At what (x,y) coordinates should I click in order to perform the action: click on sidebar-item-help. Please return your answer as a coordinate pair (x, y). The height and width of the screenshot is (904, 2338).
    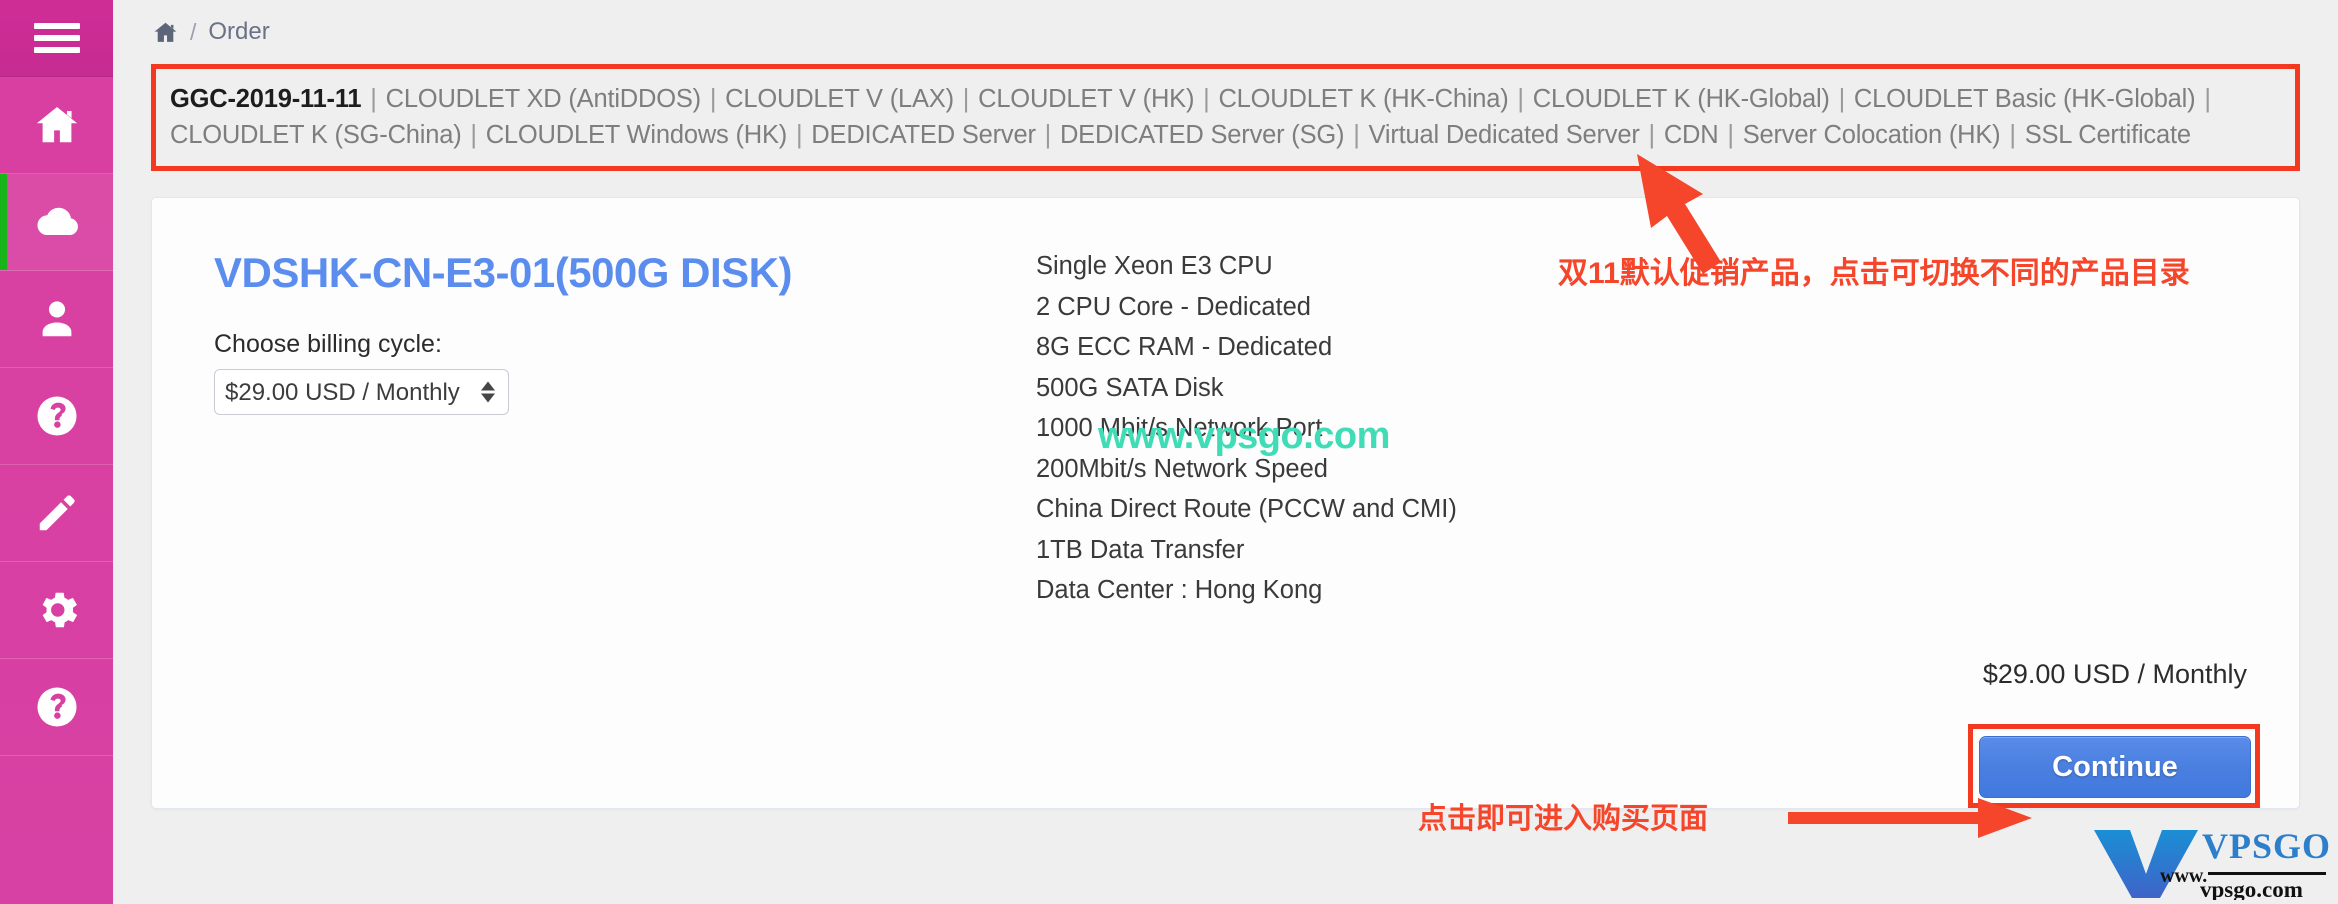
    Looking at the image, I should click on (56, 707).